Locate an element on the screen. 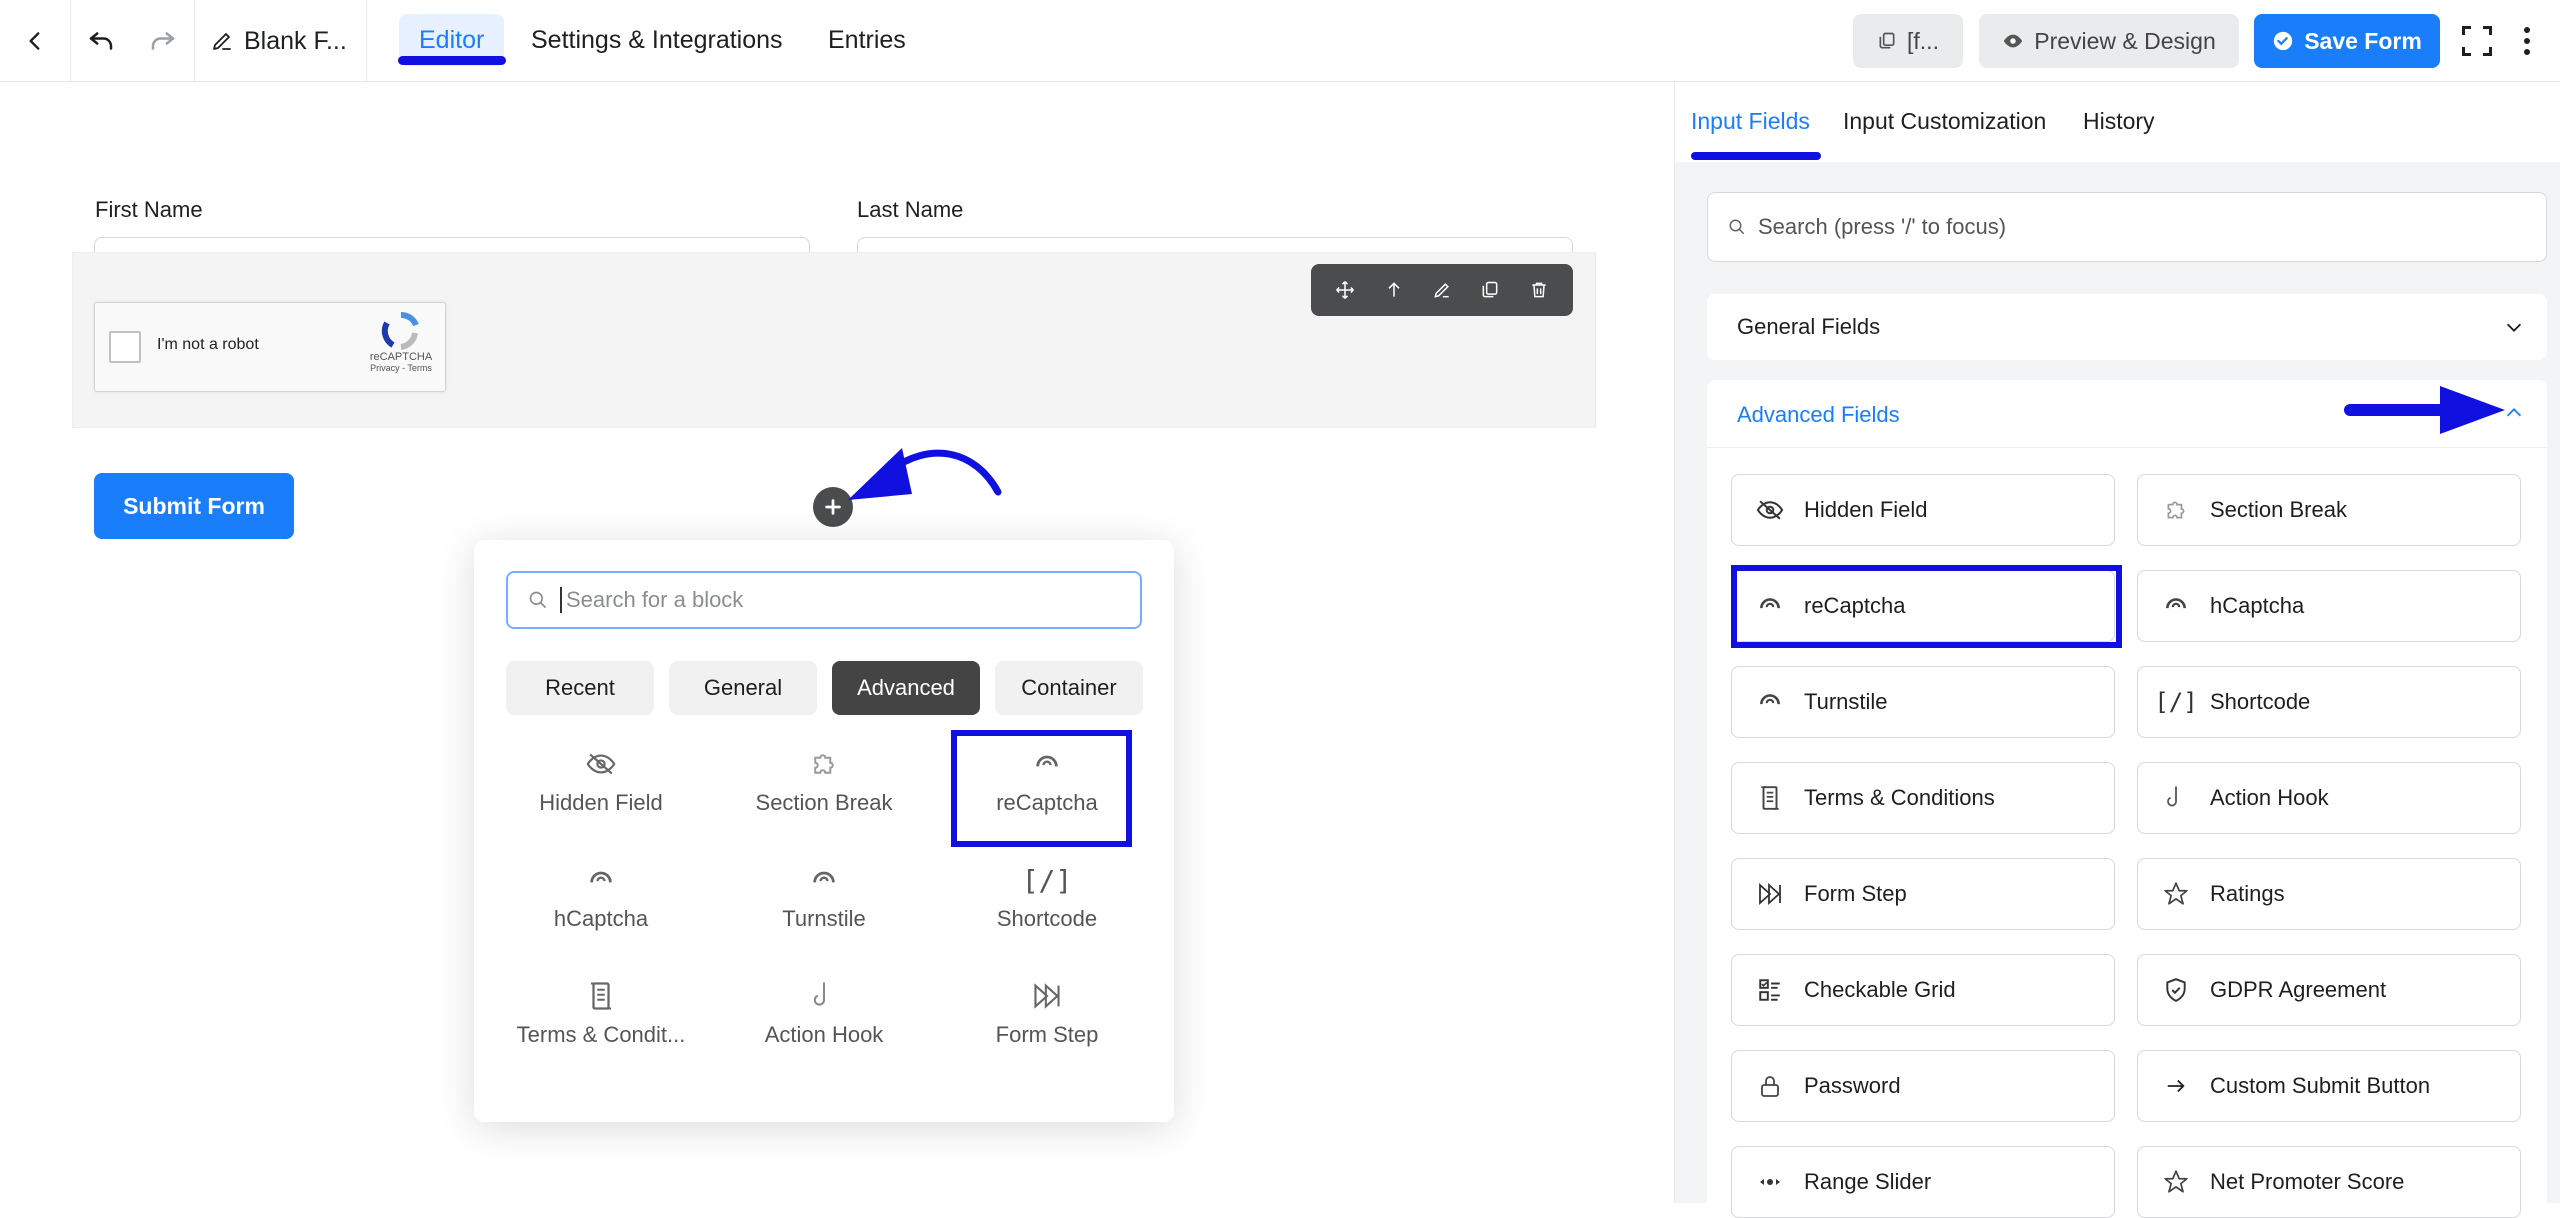 This screenshot has width=2560, height=1218. field-label: Turnstile is located at coordinates (1846, 701).